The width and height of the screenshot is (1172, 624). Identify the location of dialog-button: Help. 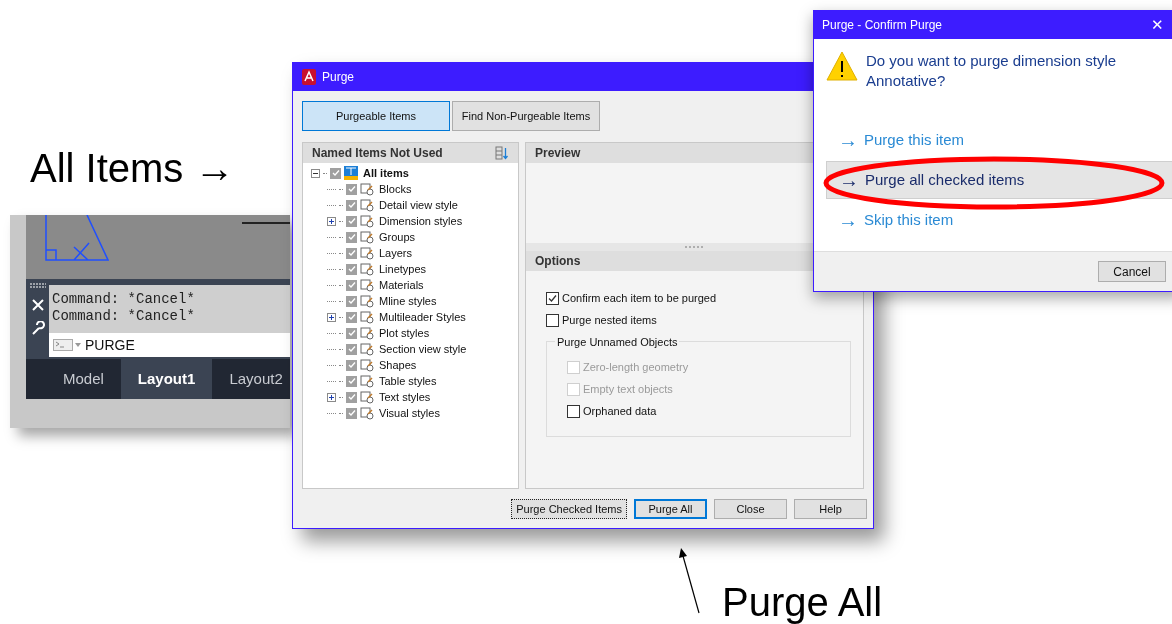
(830, 509).